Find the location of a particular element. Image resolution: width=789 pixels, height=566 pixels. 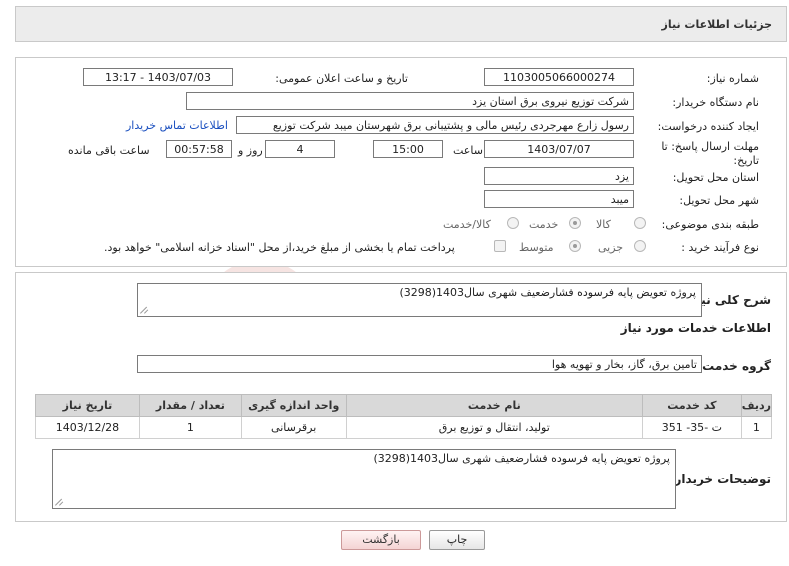

buyer-org-label: نام دستگاه خریدار: is located at coordinates (715, 102).